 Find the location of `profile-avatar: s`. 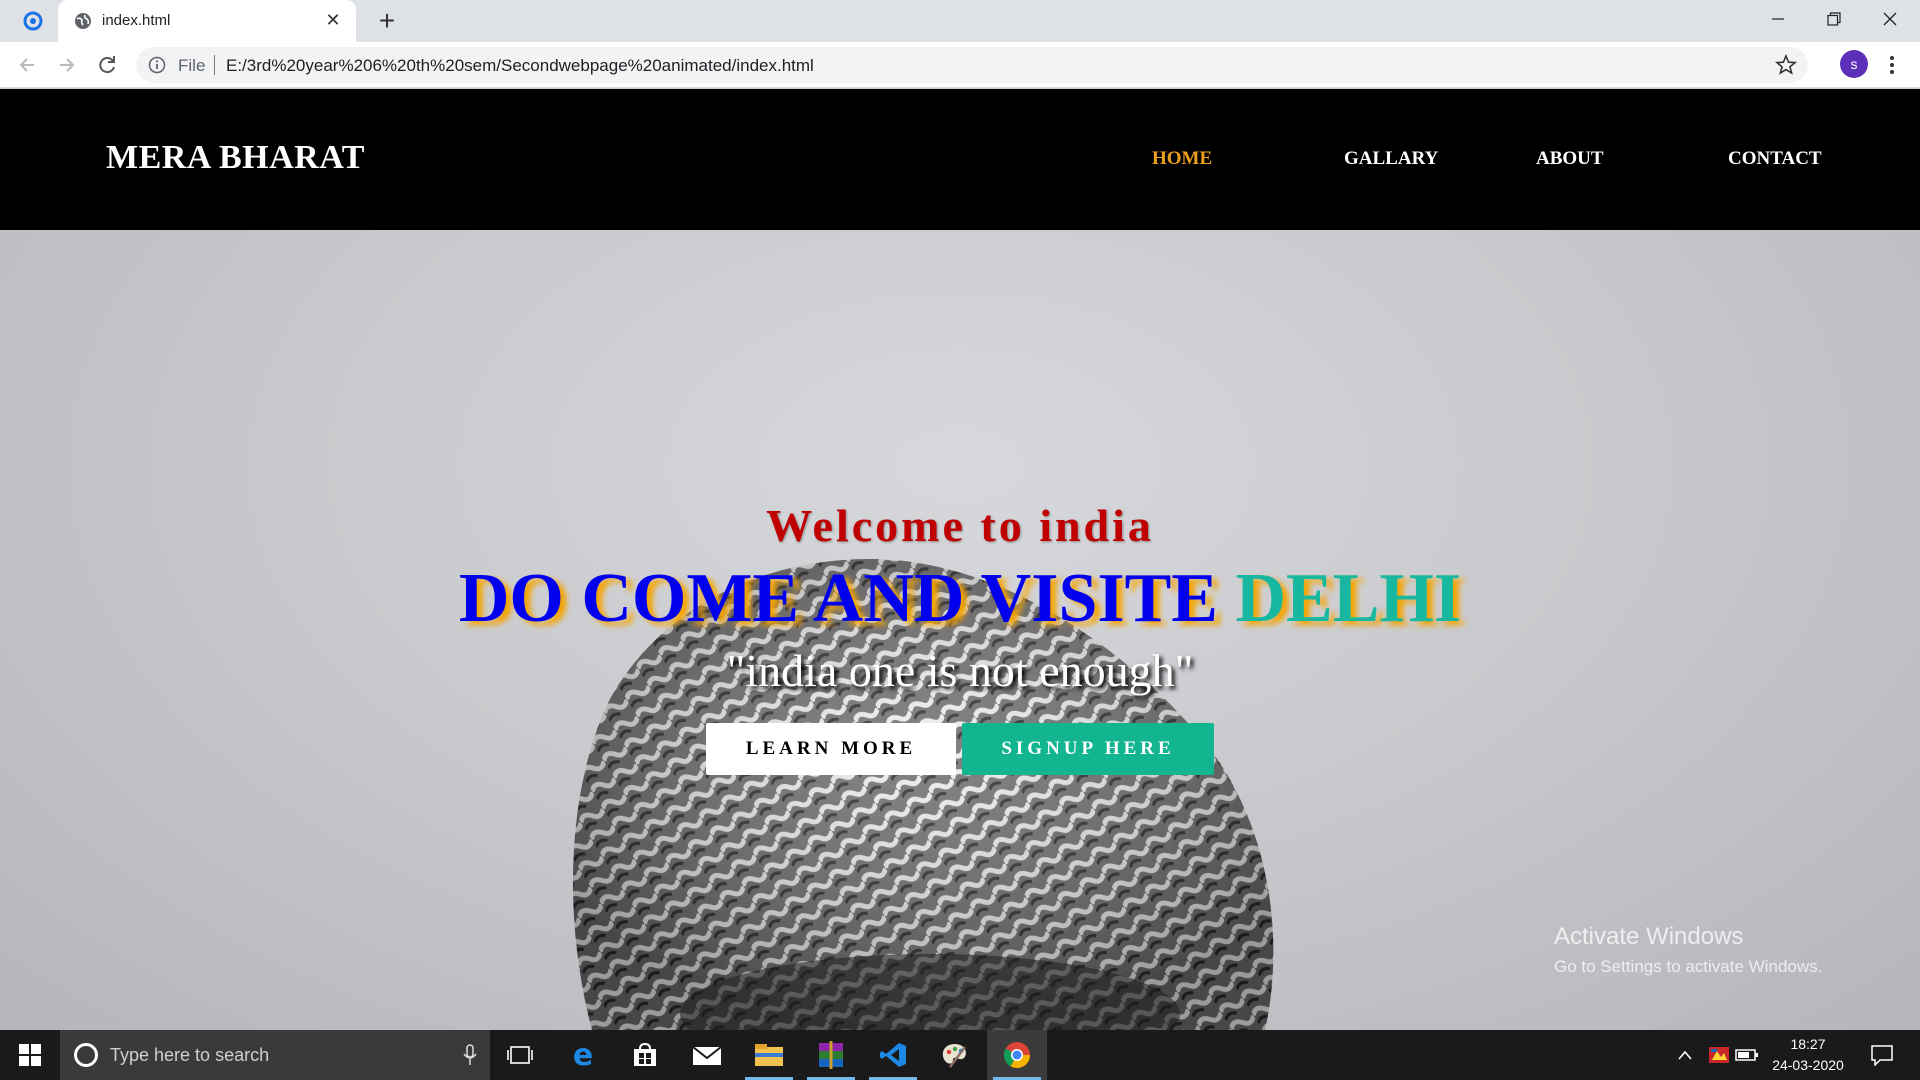

profile-avatar: s is located at coordinates (1854, 64).